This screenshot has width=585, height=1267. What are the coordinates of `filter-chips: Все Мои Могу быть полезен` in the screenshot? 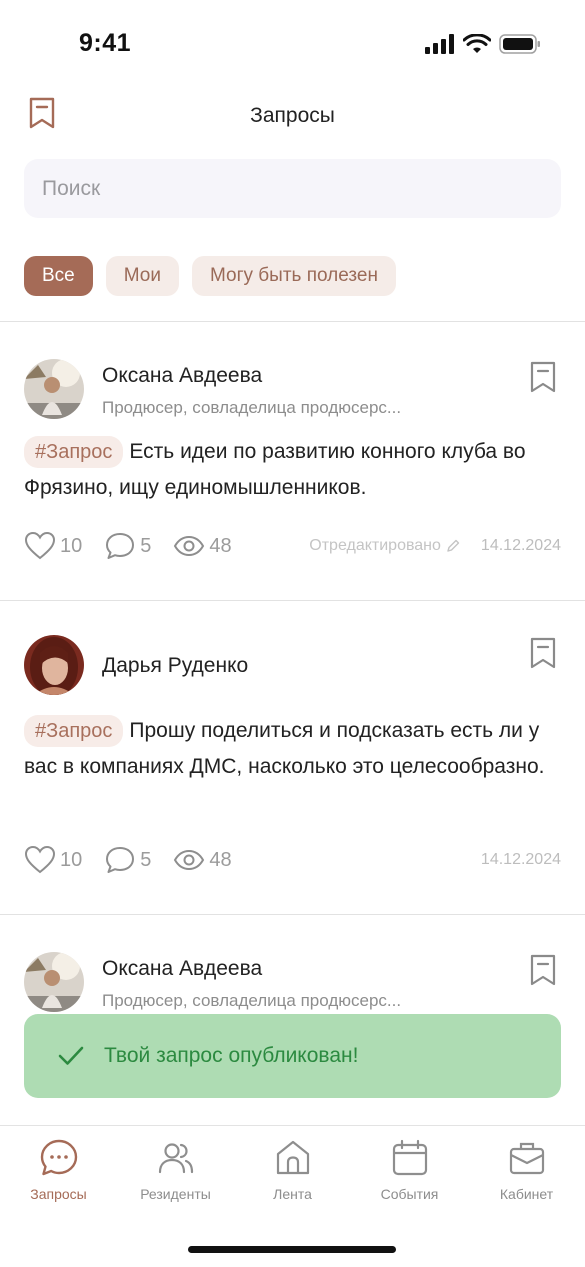 It's located at (210, 276).